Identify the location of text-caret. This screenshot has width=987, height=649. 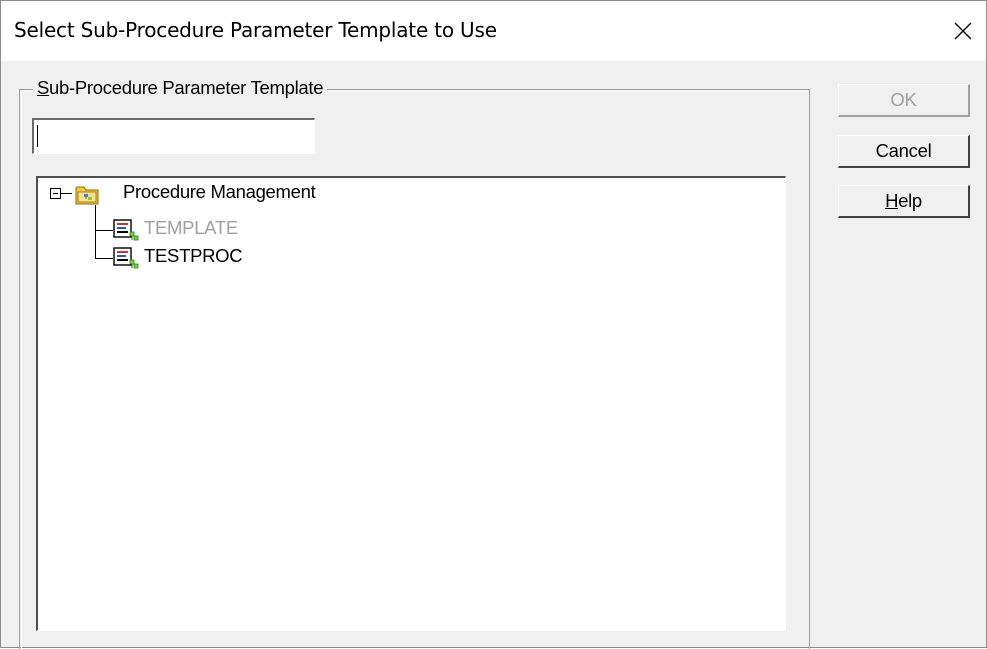
(37, 136).